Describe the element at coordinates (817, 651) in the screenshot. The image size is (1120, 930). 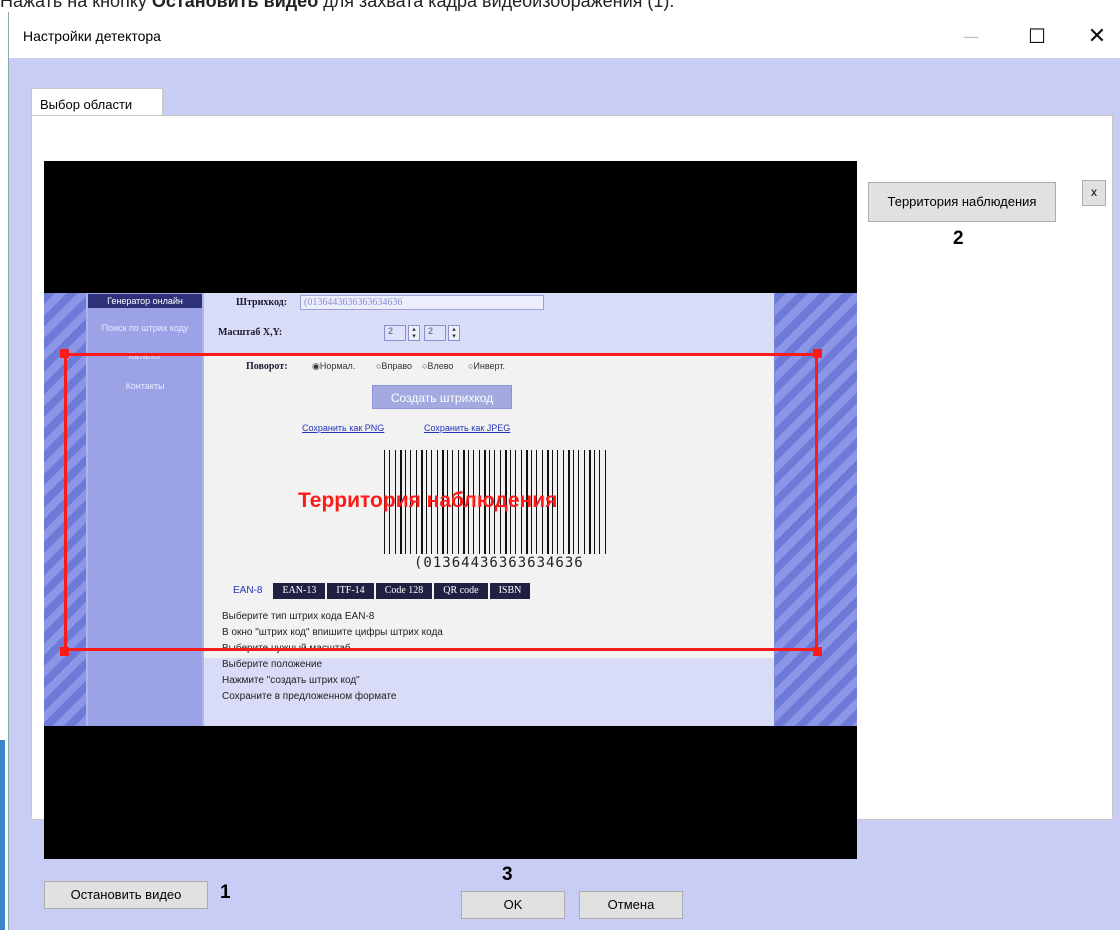
I see `zone-handle-bottom-right` at that location.